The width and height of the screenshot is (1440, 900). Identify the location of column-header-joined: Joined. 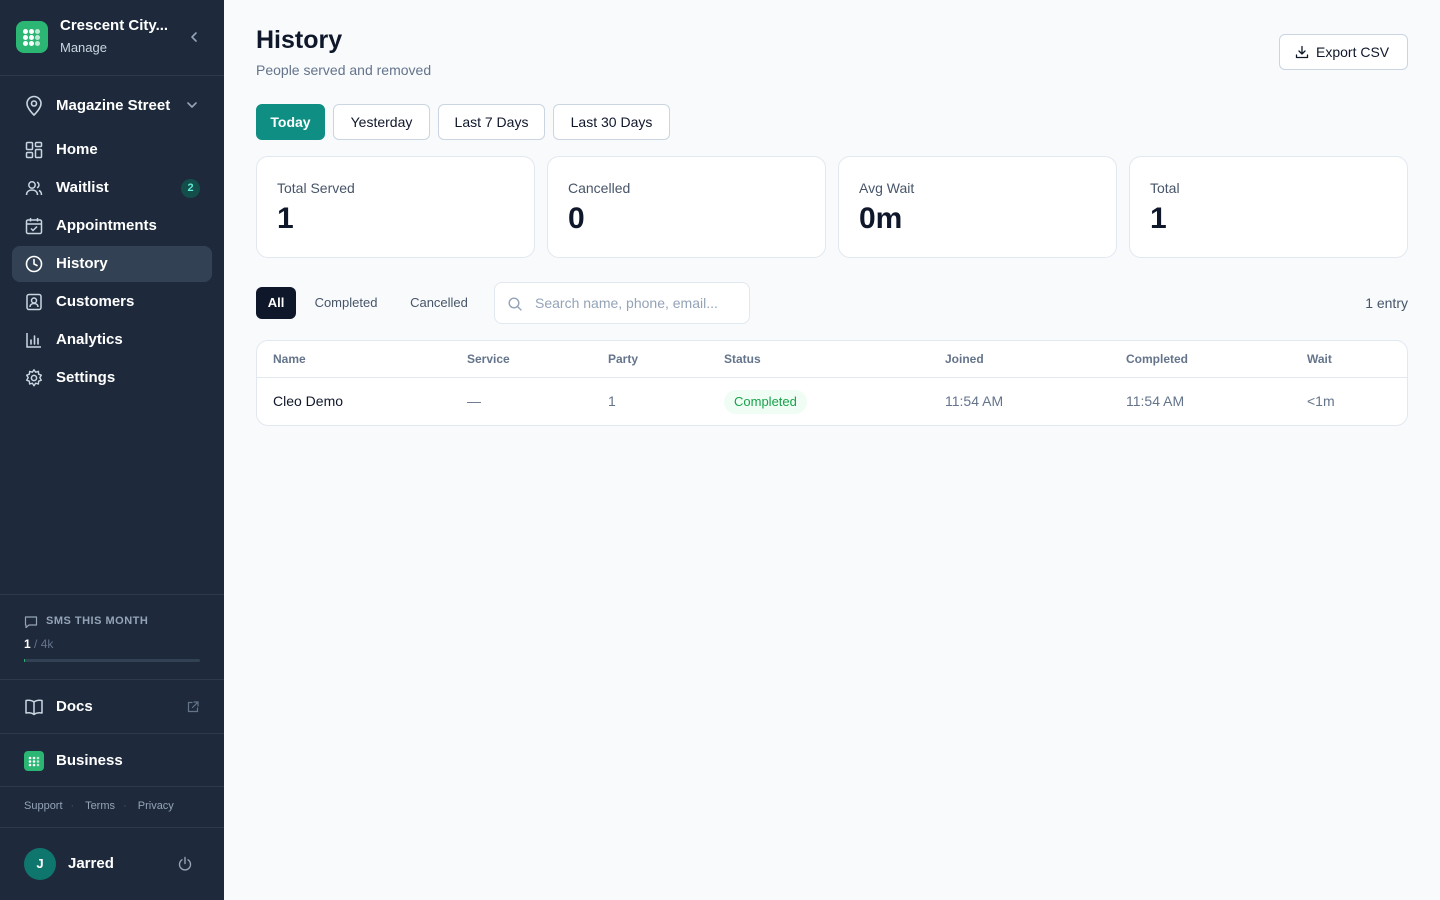
(964, 359).